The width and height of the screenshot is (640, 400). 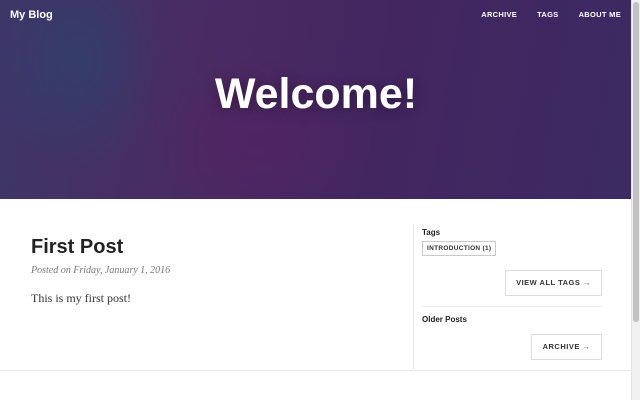 I want to click on tags-heading: Tags, so click(x=431, y=232).